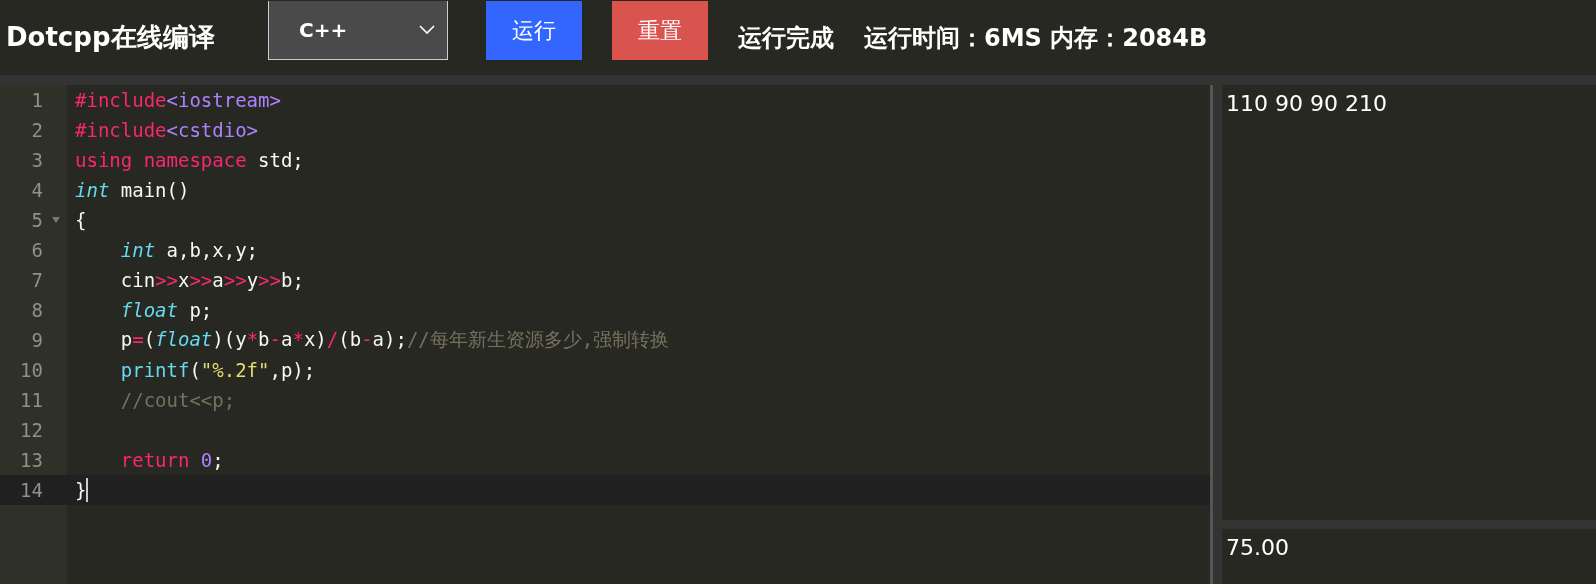 The image size is (1596, 584). What do you see at coordinates (111, 37) in the screenshot?
I see `app-title: Dotcpp在线编译` at bounding box center [111, 37].